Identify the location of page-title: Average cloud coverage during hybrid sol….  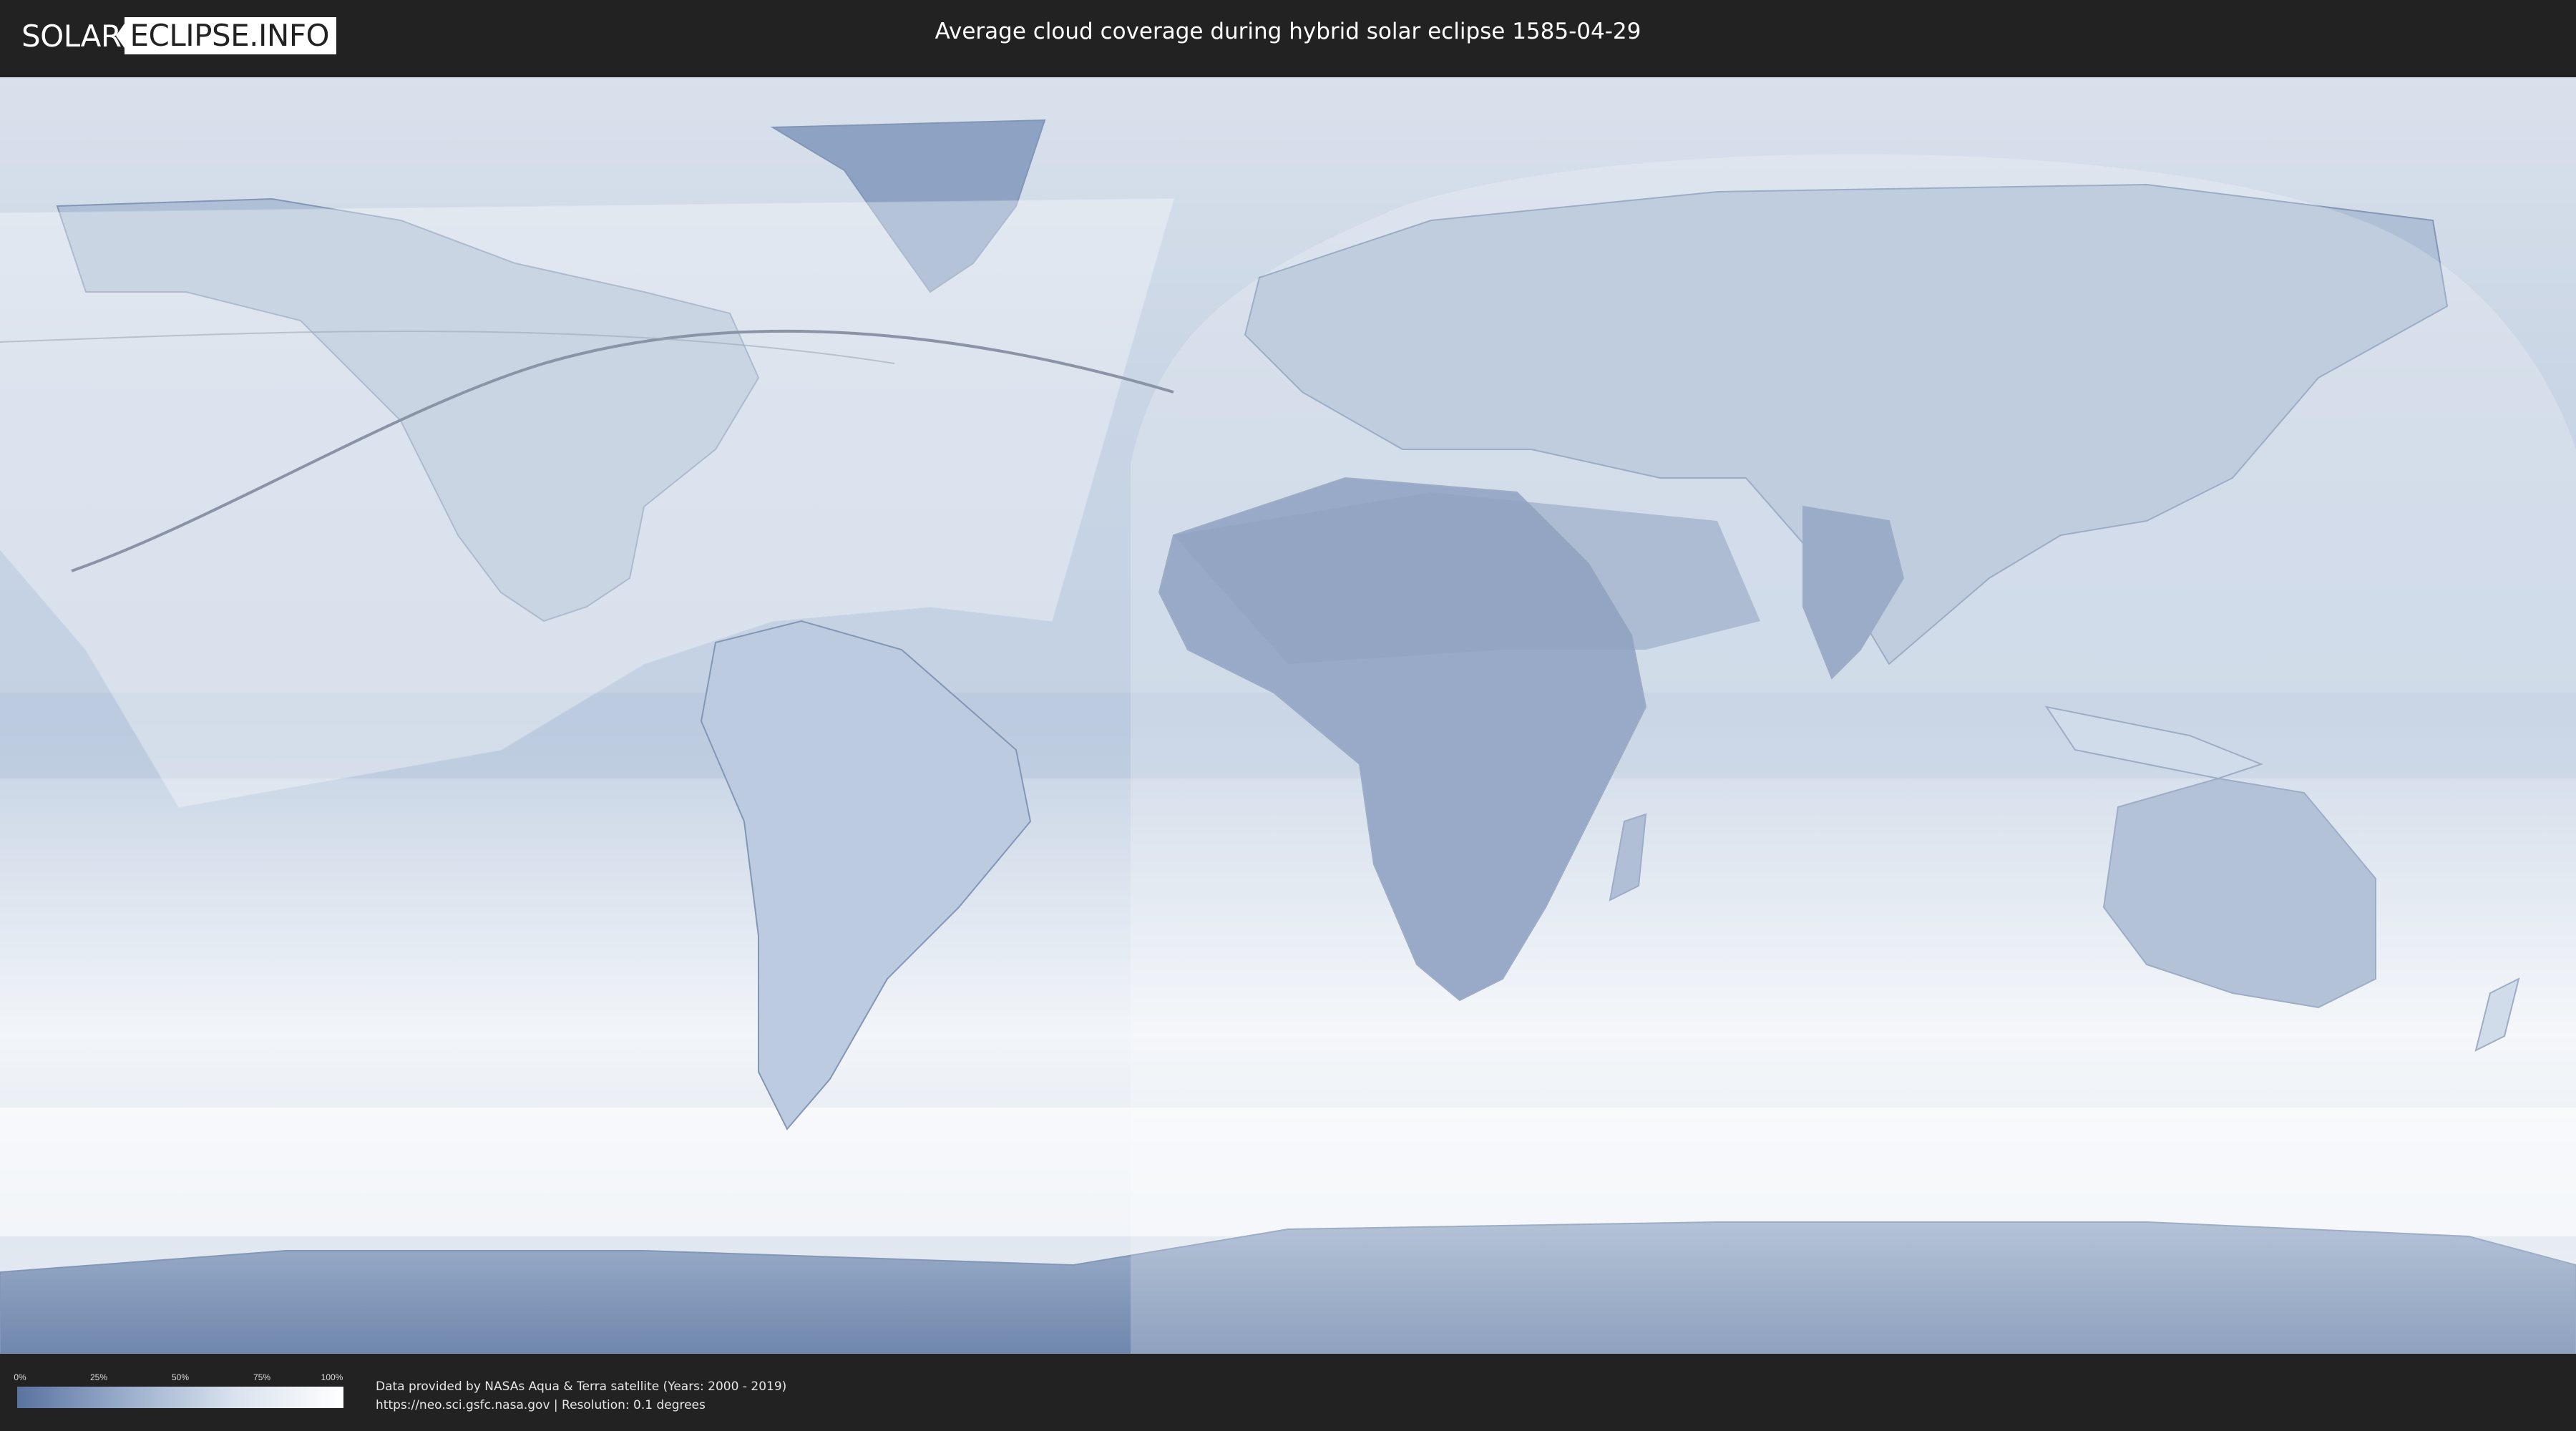
(1288, 31).